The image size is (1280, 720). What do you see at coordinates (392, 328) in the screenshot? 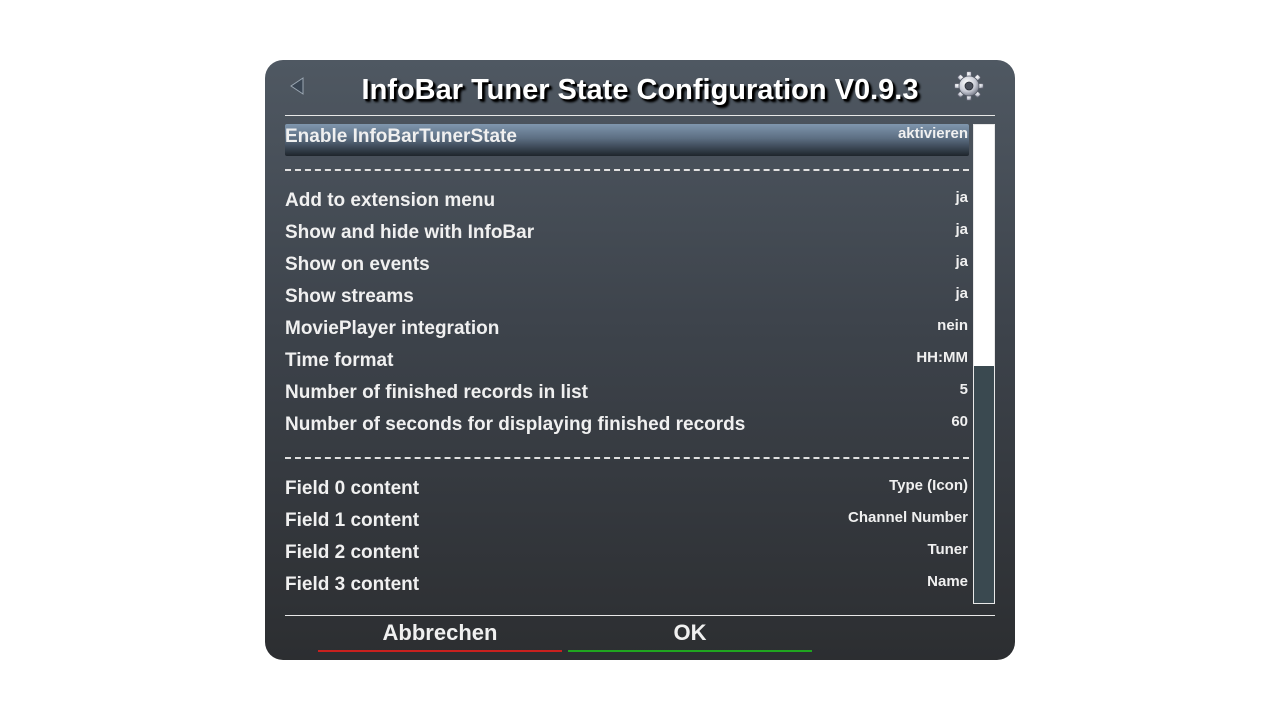
I see `setting-label: MoviePlayer integration` at bounding box center [392, 328].